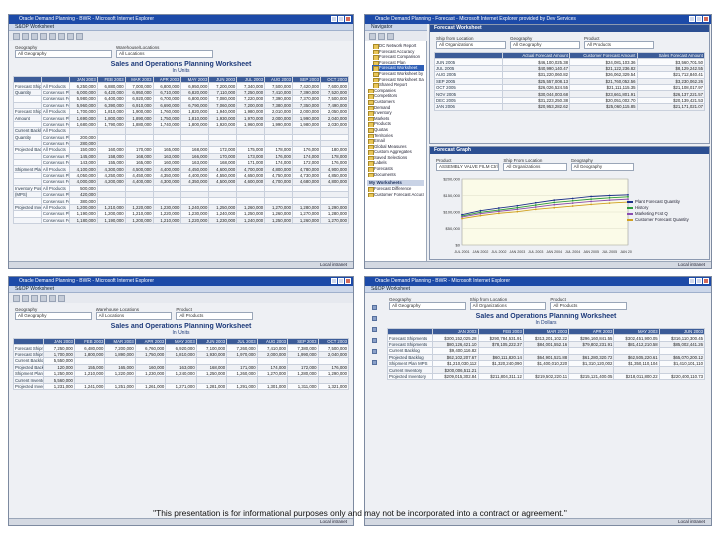 The image size is (720, 540). What do you see at coordinates (83, 220) in the screenshot?
I see `table-cell: 1,180,000` at bounding box center [83, 220].